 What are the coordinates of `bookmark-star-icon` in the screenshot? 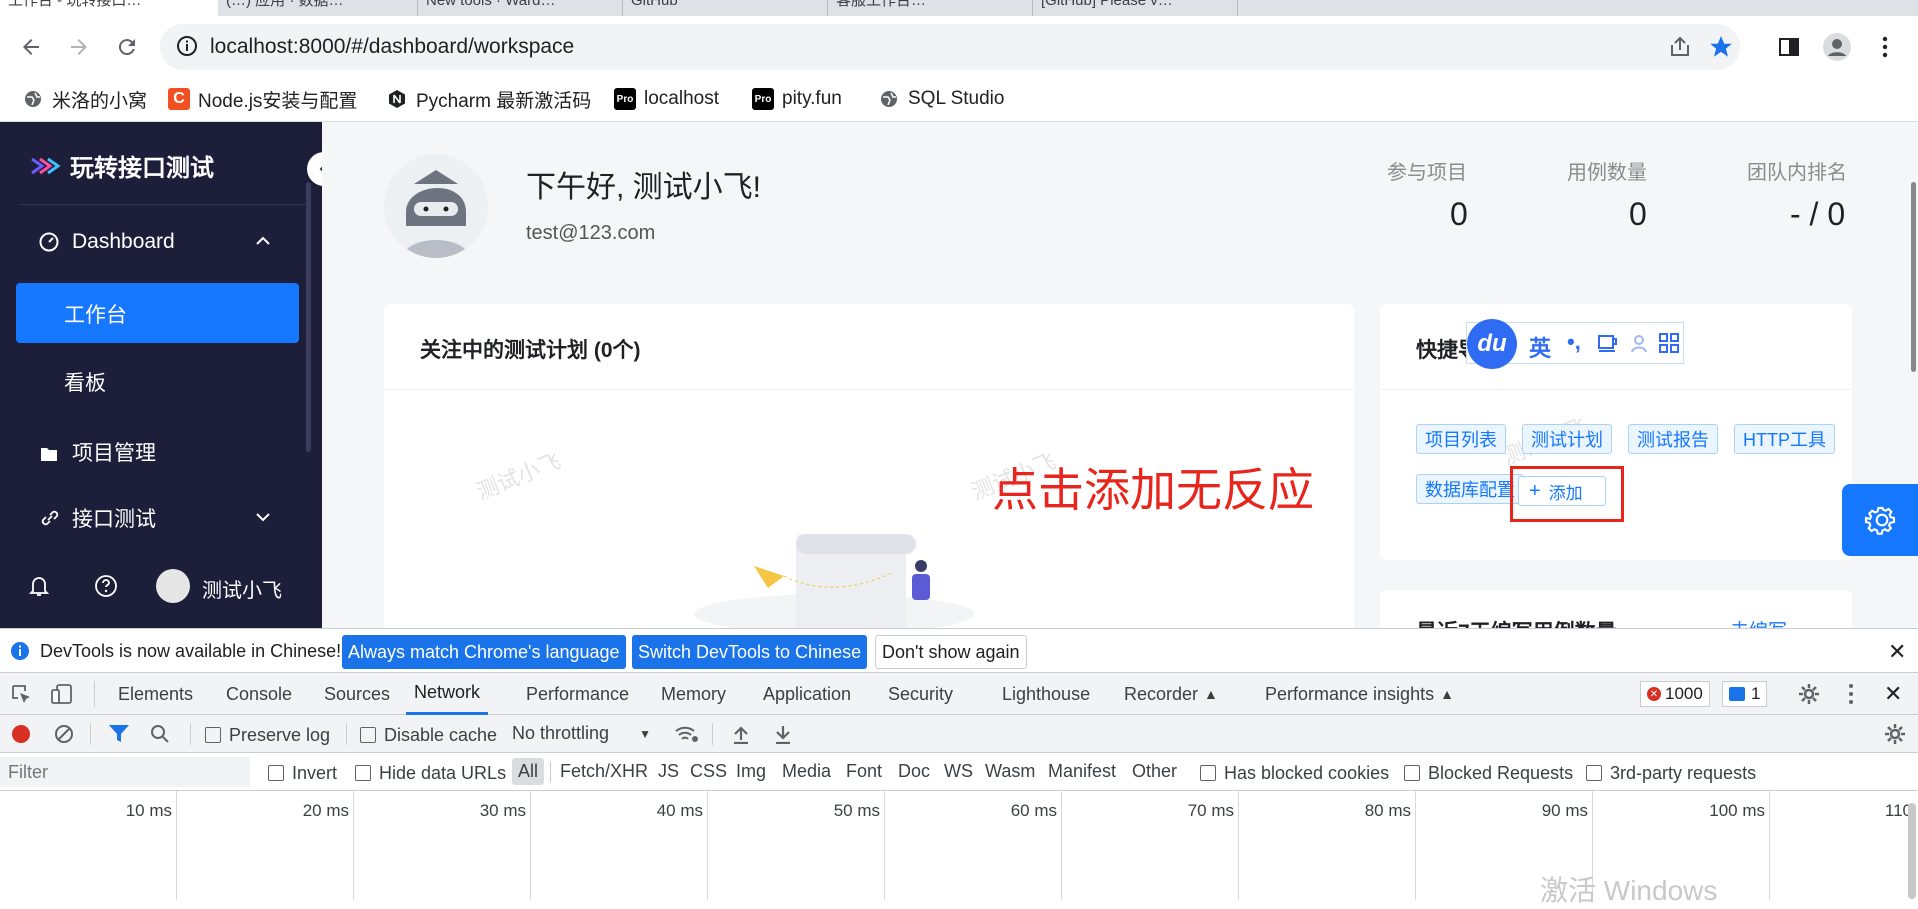 It's located at (1721, 49).